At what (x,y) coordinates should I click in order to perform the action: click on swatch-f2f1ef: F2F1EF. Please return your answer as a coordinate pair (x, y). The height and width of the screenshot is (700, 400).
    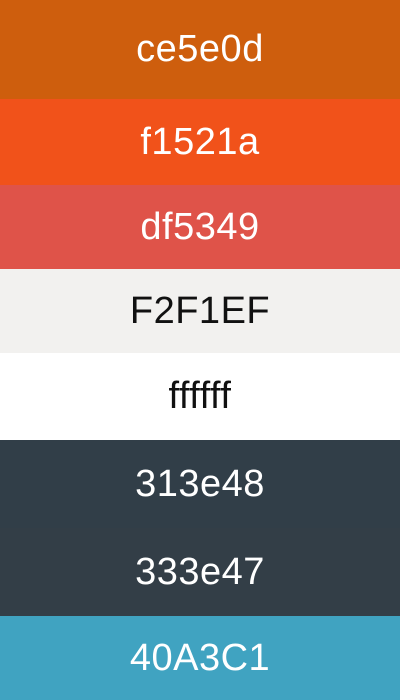
    Looking at the image, I should click on (200, 311).